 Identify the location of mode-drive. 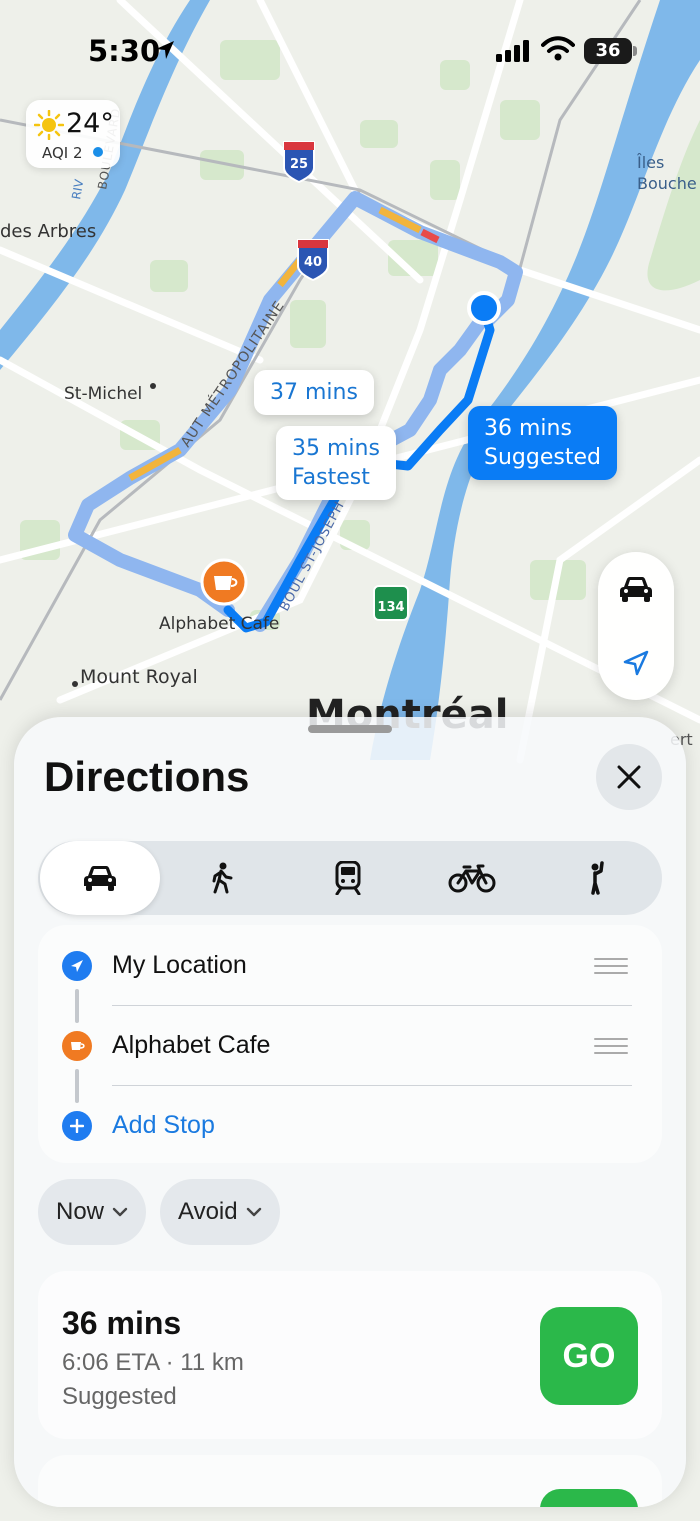
(100, 878).